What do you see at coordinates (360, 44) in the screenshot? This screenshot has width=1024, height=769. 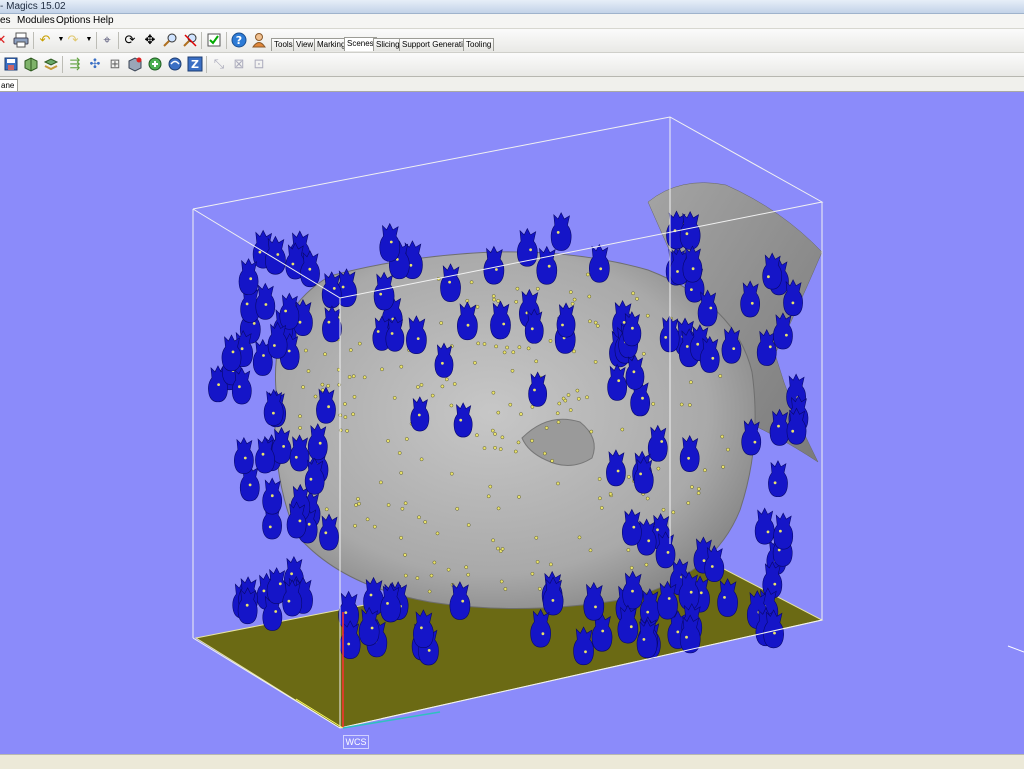 I see `tab-scenes: Scenes` at bounding box center [360, 44].